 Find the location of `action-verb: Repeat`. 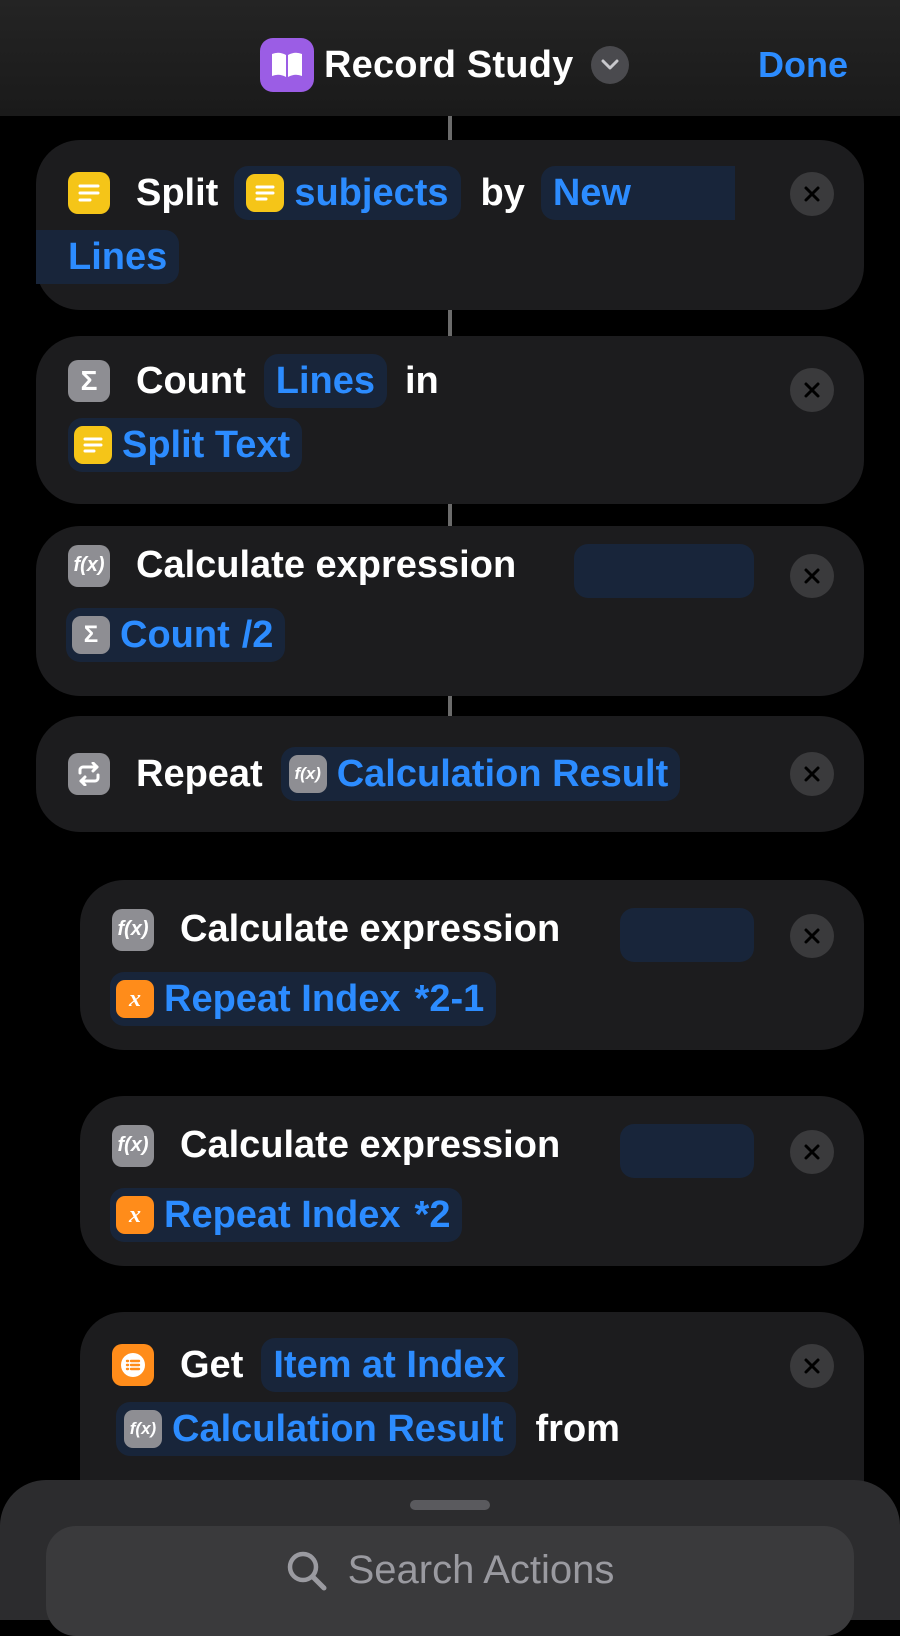

action-verb: Repeat is located at coordinates (199, 773).